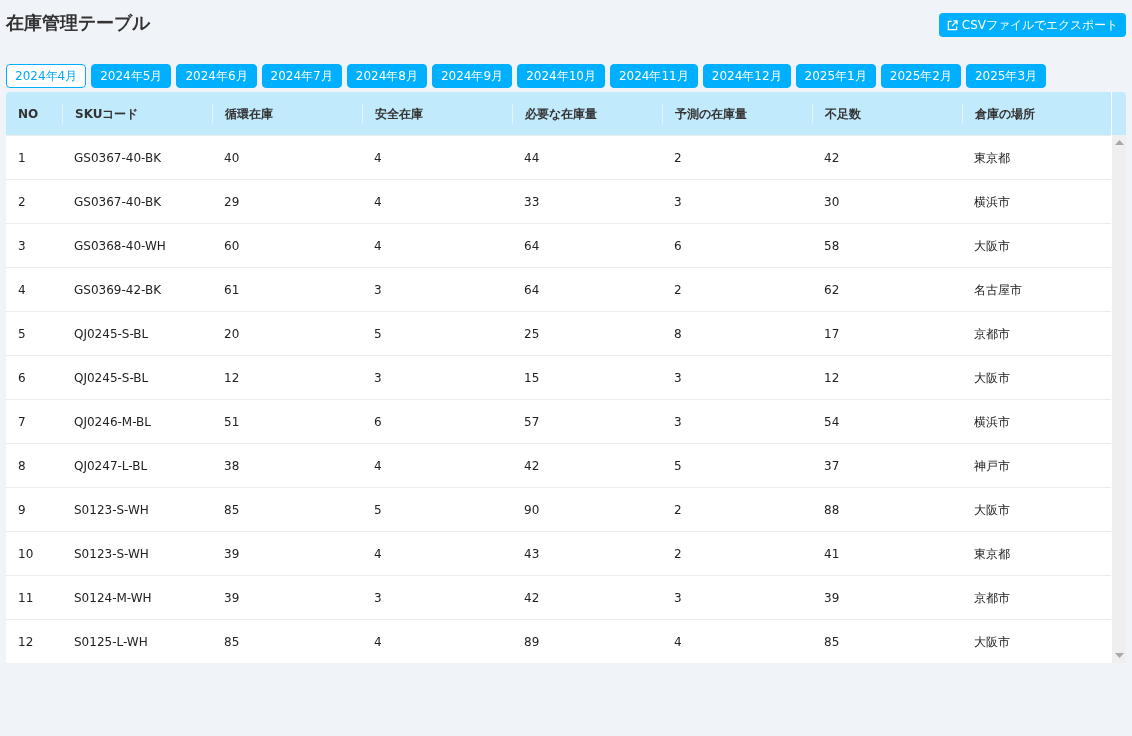 Image resolution: width=1132 pixels, height=736 pixels. I want to click on table-cell-text: 25, so click(532, 334).